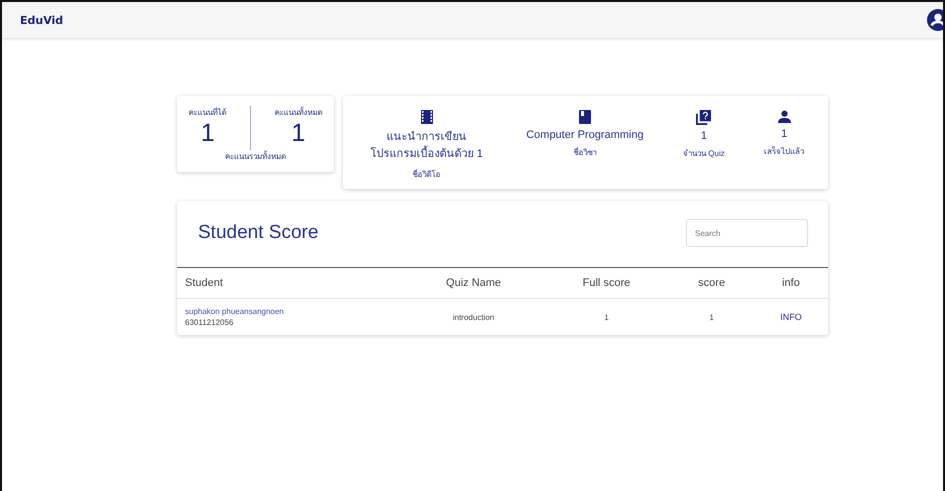 This screenshot has width=945, height=491. Describe the element at coordinates (606, 317) in the screenshot. I see `full-score: 1` at that location.